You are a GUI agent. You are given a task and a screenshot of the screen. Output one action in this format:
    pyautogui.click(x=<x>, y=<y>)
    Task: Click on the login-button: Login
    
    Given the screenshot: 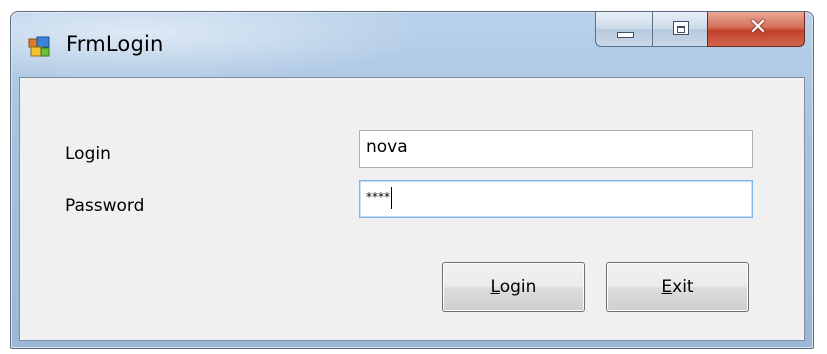 What is the action you would take?
    pyautogui.click(x=513, y=287)
    